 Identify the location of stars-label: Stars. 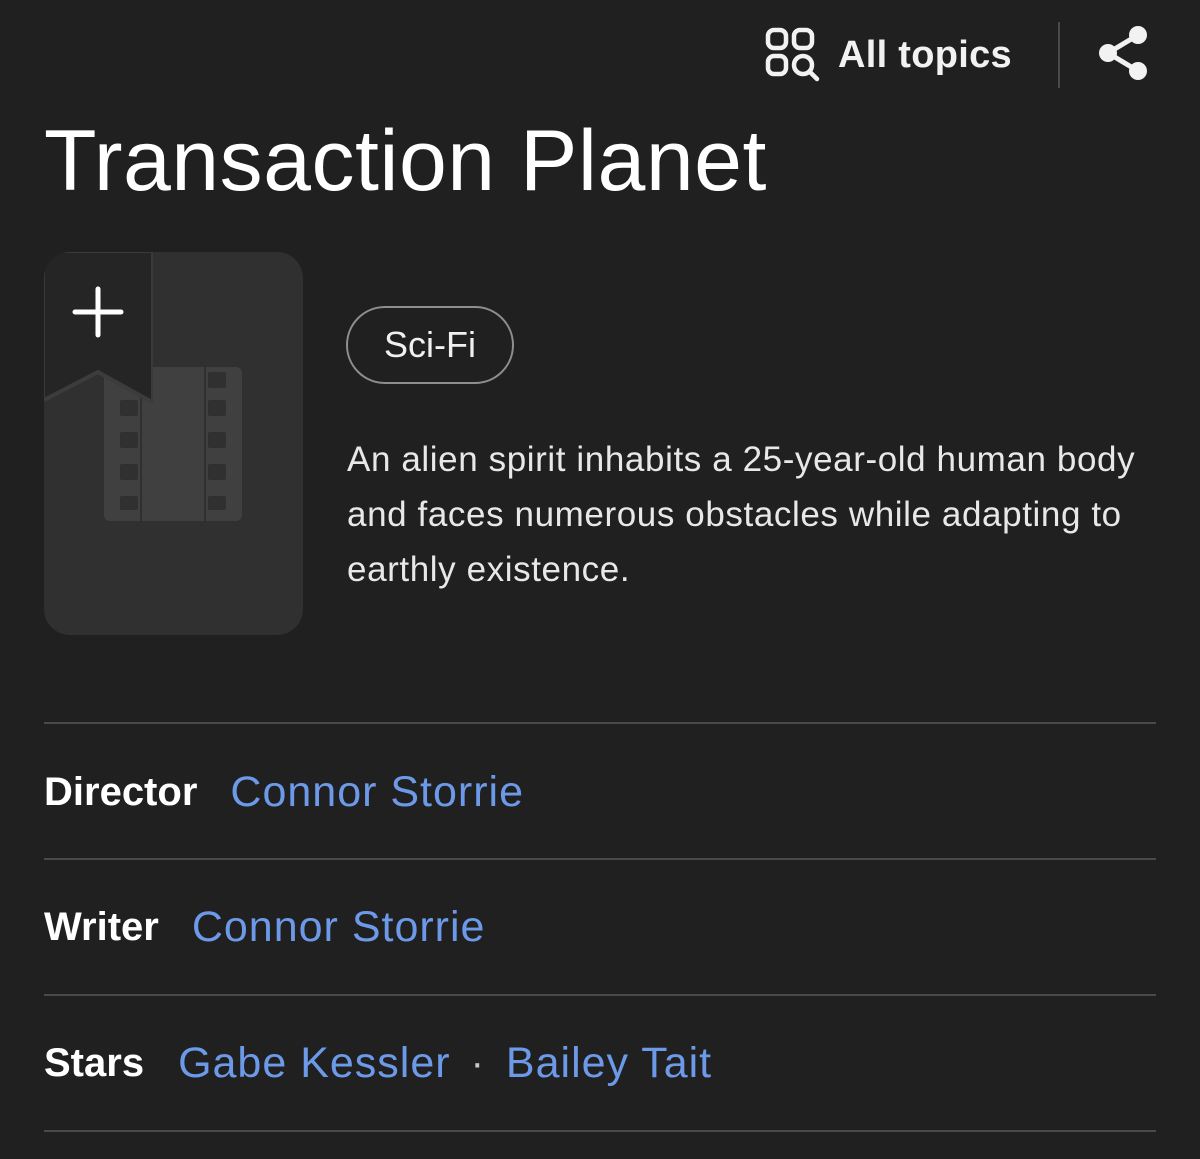
(94, 1062).